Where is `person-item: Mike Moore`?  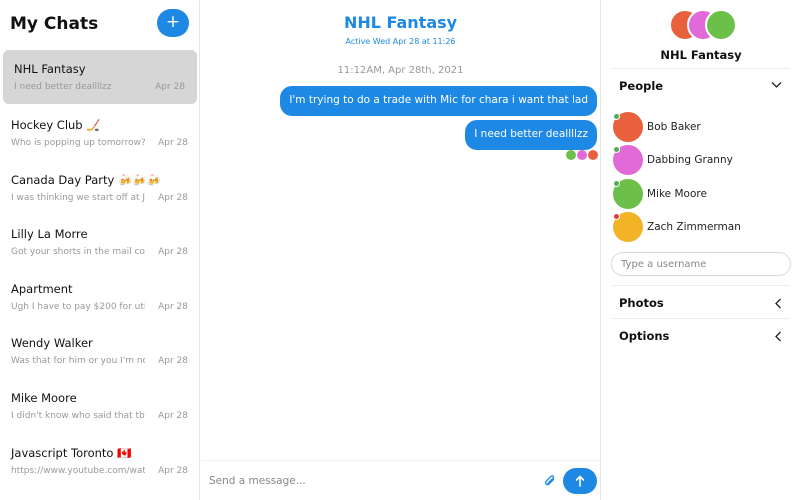
person-item: Mike Moore is located at coordinates (700, 193).